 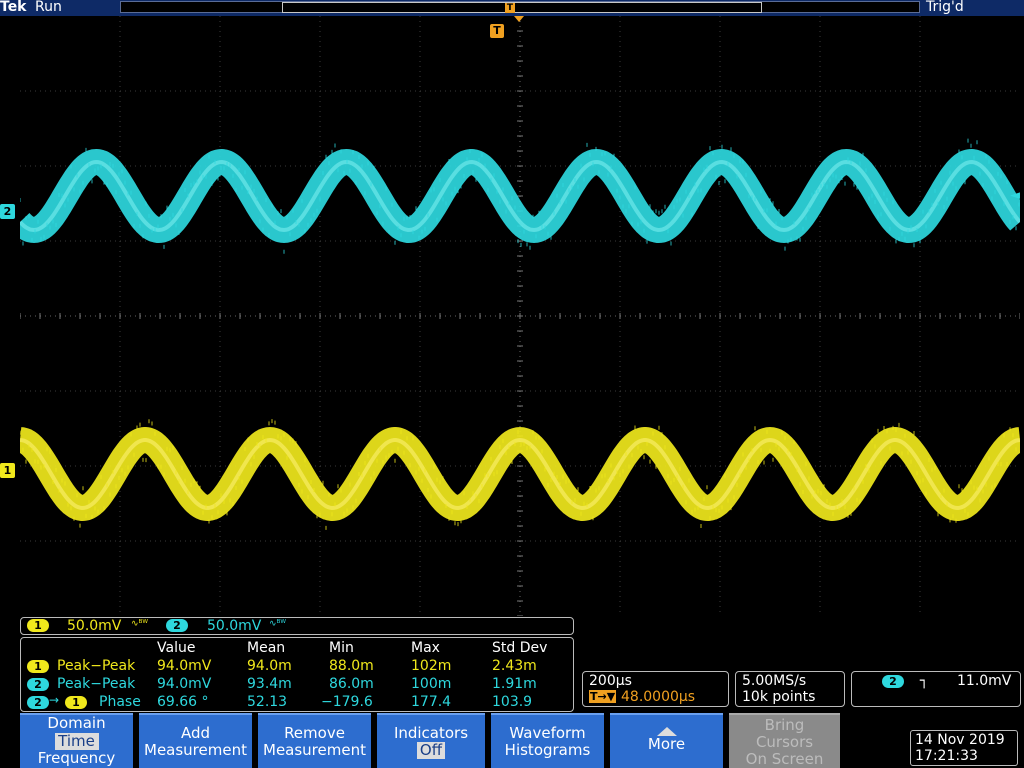 I want to click on sampling-readout: 5.00MS/s 10k points, so click(x=790, y=689).